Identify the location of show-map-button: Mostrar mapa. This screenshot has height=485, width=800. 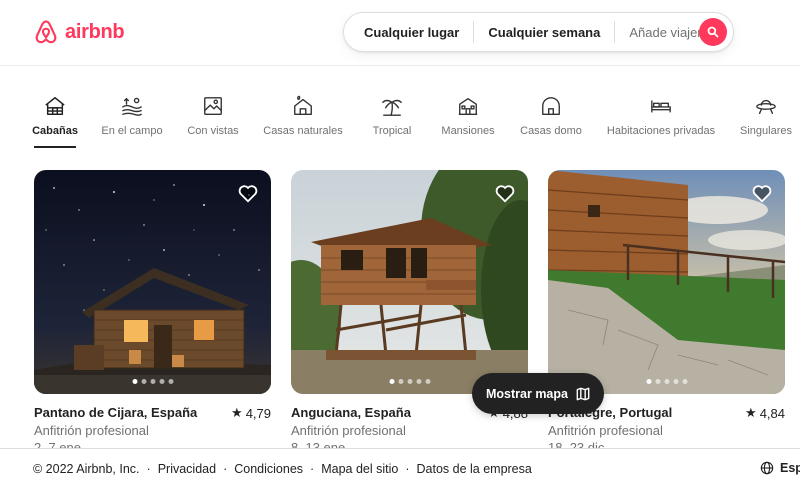
(538, 393).